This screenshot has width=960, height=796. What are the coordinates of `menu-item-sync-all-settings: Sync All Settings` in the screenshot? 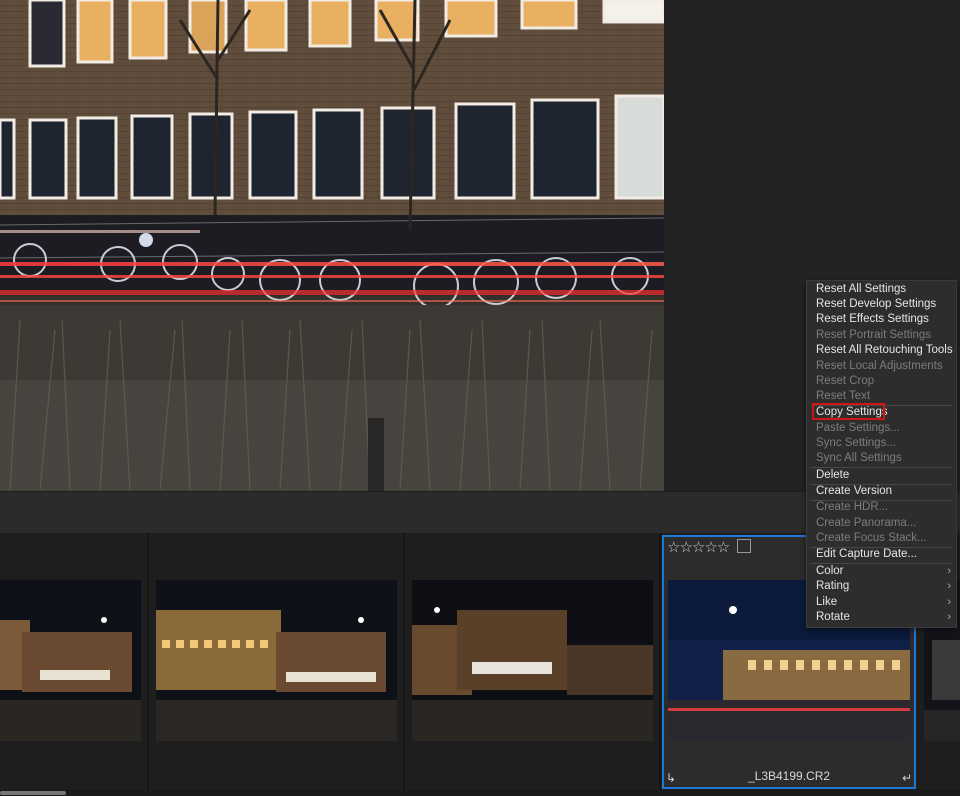 It's located at (881, 458).